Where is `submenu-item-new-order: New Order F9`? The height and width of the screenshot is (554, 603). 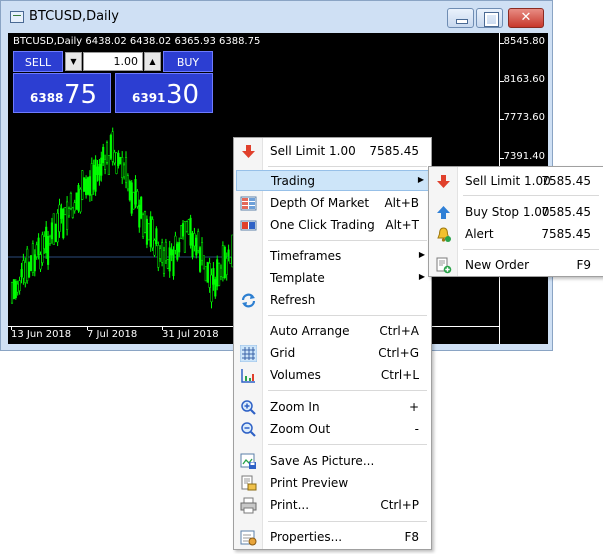
submenu-item-new-order: New Order F9 is located at coordinates (516, 265).